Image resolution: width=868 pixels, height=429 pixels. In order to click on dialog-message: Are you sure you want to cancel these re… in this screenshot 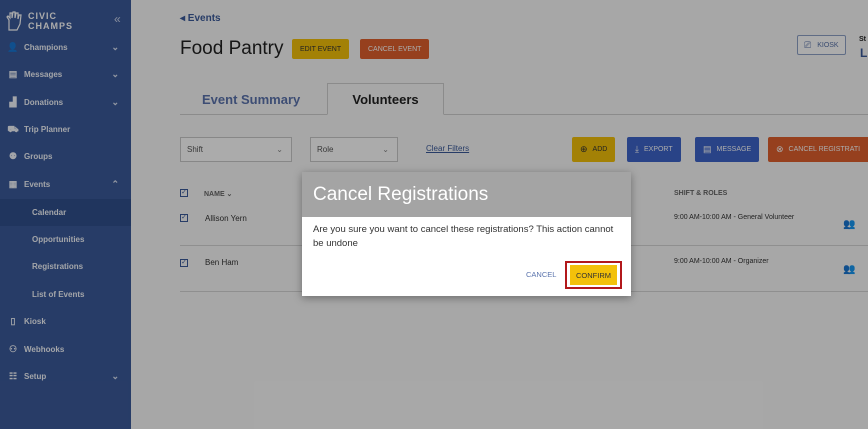, I will do `click(463, 236)`.